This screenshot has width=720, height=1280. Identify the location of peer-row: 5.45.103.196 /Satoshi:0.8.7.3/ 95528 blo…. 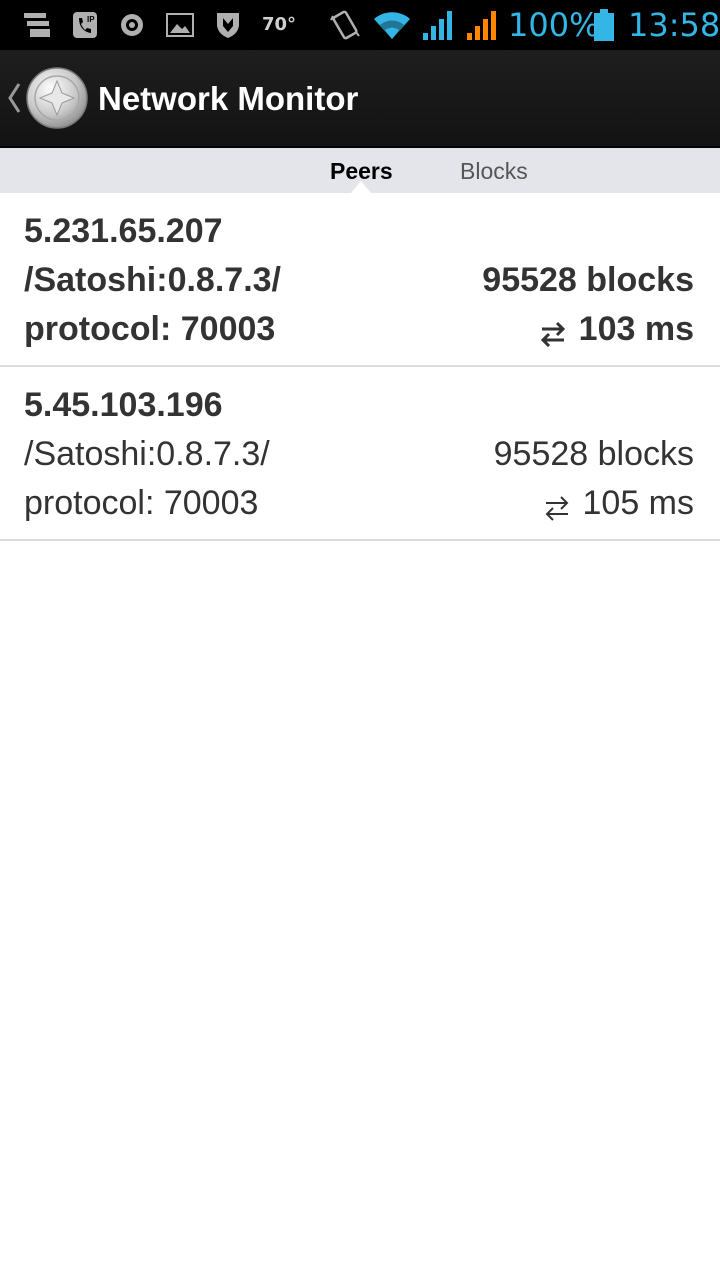
(360, 454).